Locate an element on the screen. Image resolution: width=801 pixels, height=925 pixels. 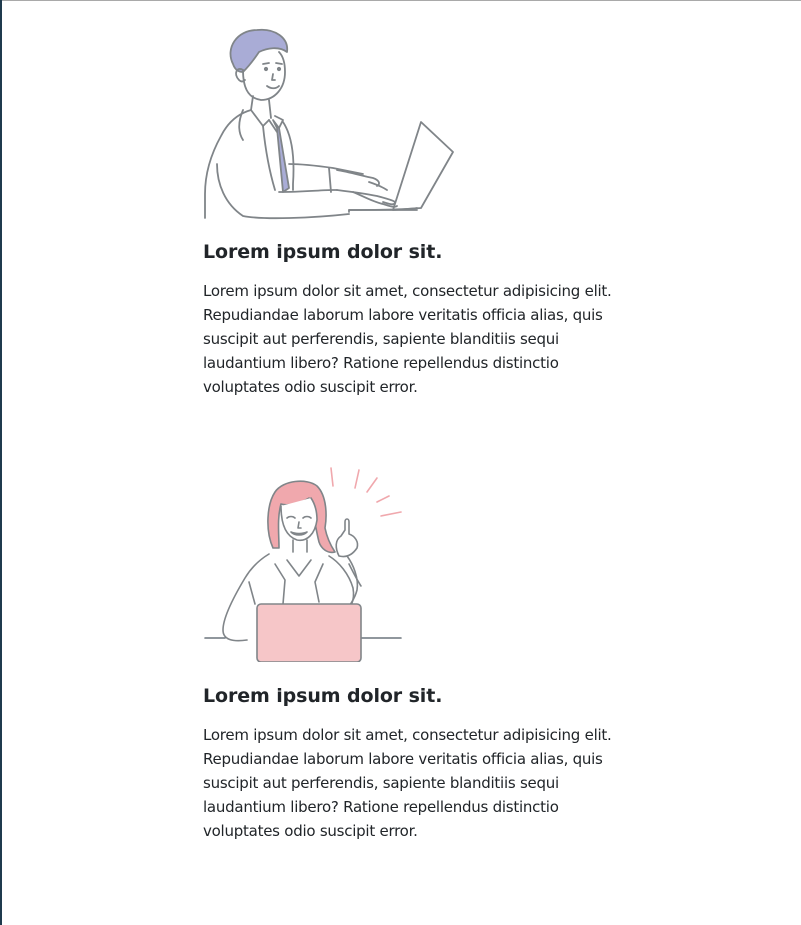
woman-idea-laptop-illustration is located at coordinates (303, 564).